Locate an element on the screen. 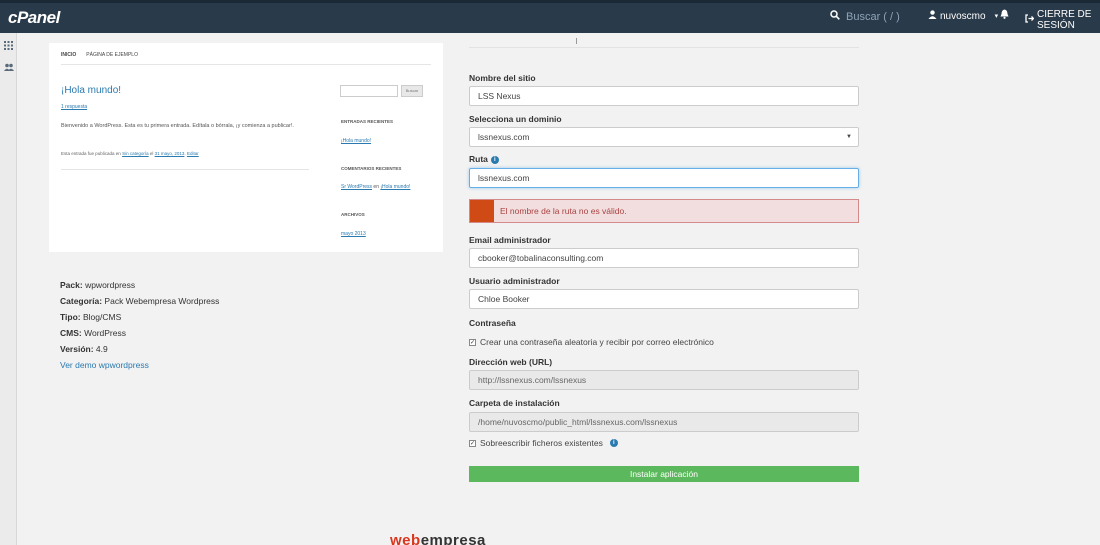  user-menu: nuvoscmo ▾ is located at coordinates (963, 16).